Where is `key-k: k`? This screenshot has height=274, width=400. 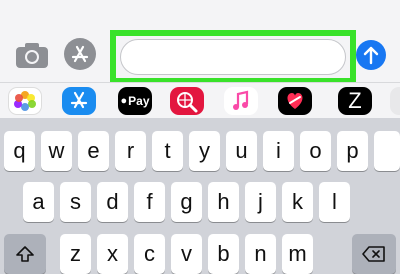
key-k: k is located at coordinates (297, 202).